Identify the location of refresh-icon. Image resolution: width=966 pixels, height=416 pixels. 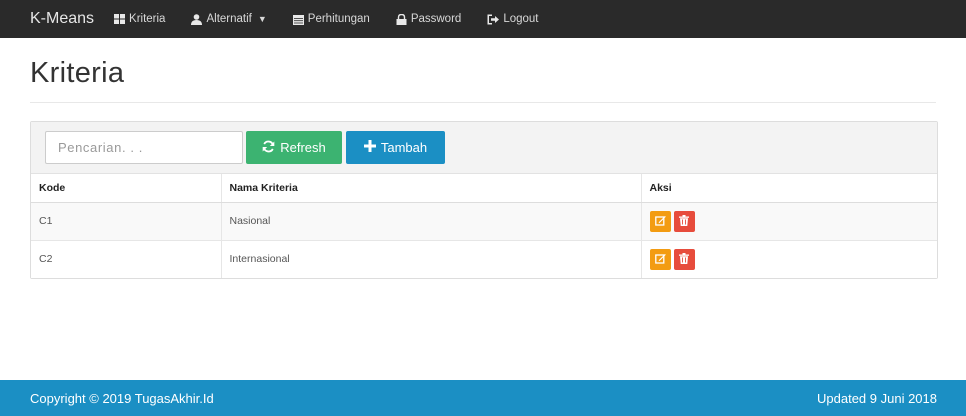
(268, 148).